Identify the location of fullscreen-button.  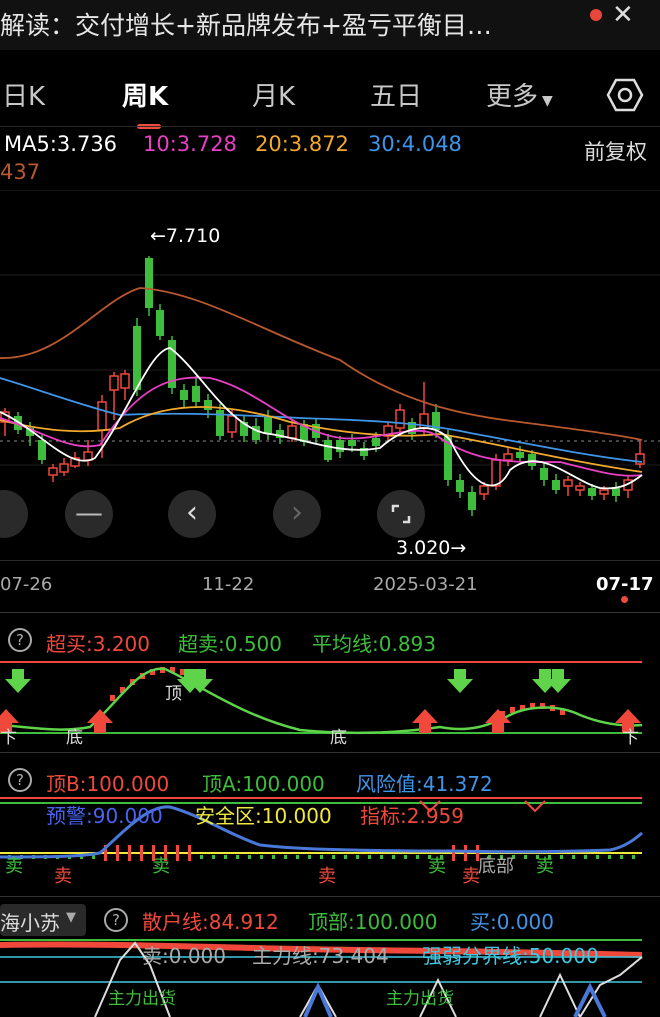
(401, 514).